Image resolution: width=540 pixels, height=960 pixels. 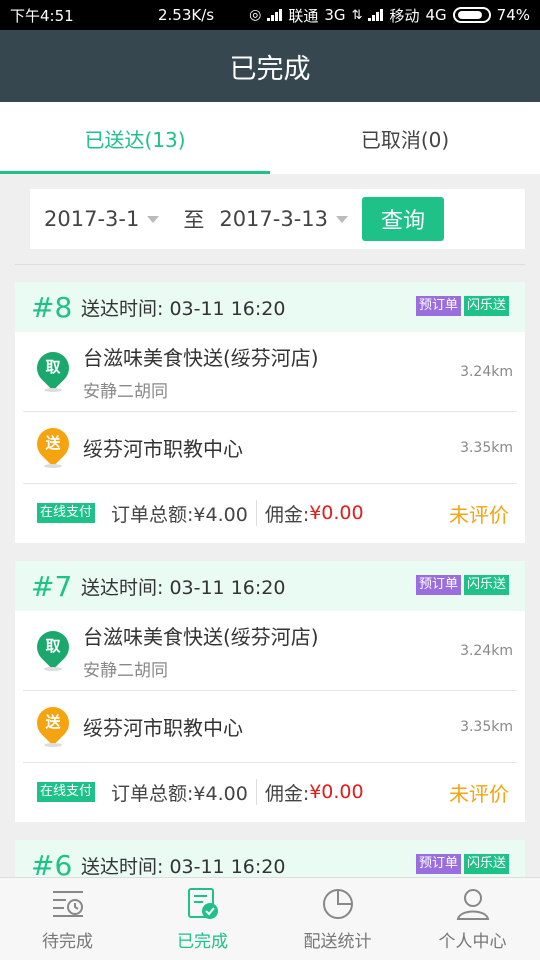 What do you see at coordinates (513, 15) in the screenshot?
I see `battery-percent: 74%` at bounding box center [513, 15].